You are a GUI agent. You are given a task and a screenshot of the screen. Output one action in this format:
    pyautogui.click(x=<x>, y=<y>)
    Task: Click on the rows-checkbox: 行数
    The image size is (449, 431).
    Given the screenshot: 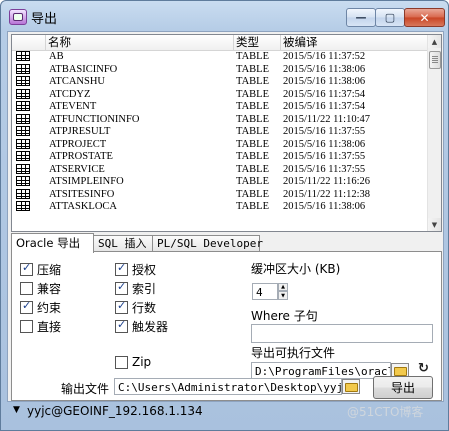 What is the action you would take?
    pyautogui.click(x=135, y=307)
    